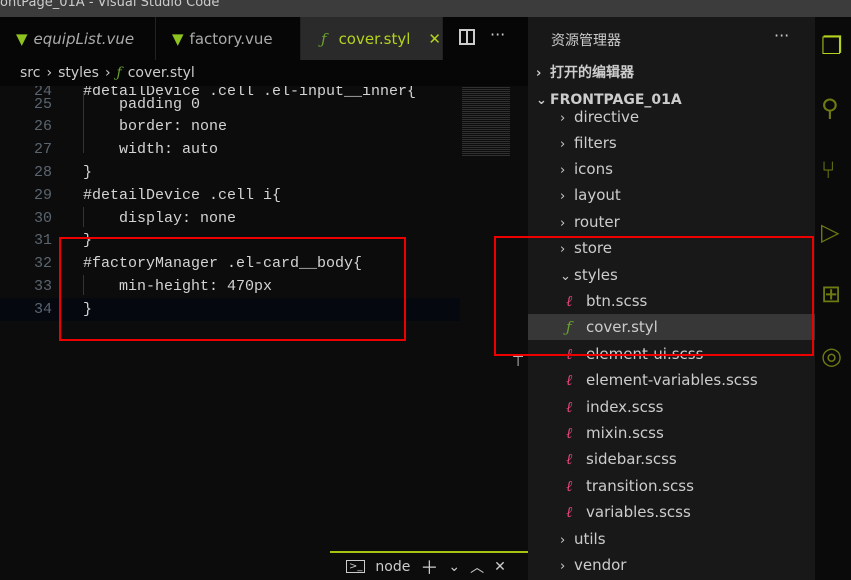 This screenshot has width=851, height=580. Describe the element at coordinates (78, 73) in the screenshot. I see `breadcrumb-styles: styles` at that location.